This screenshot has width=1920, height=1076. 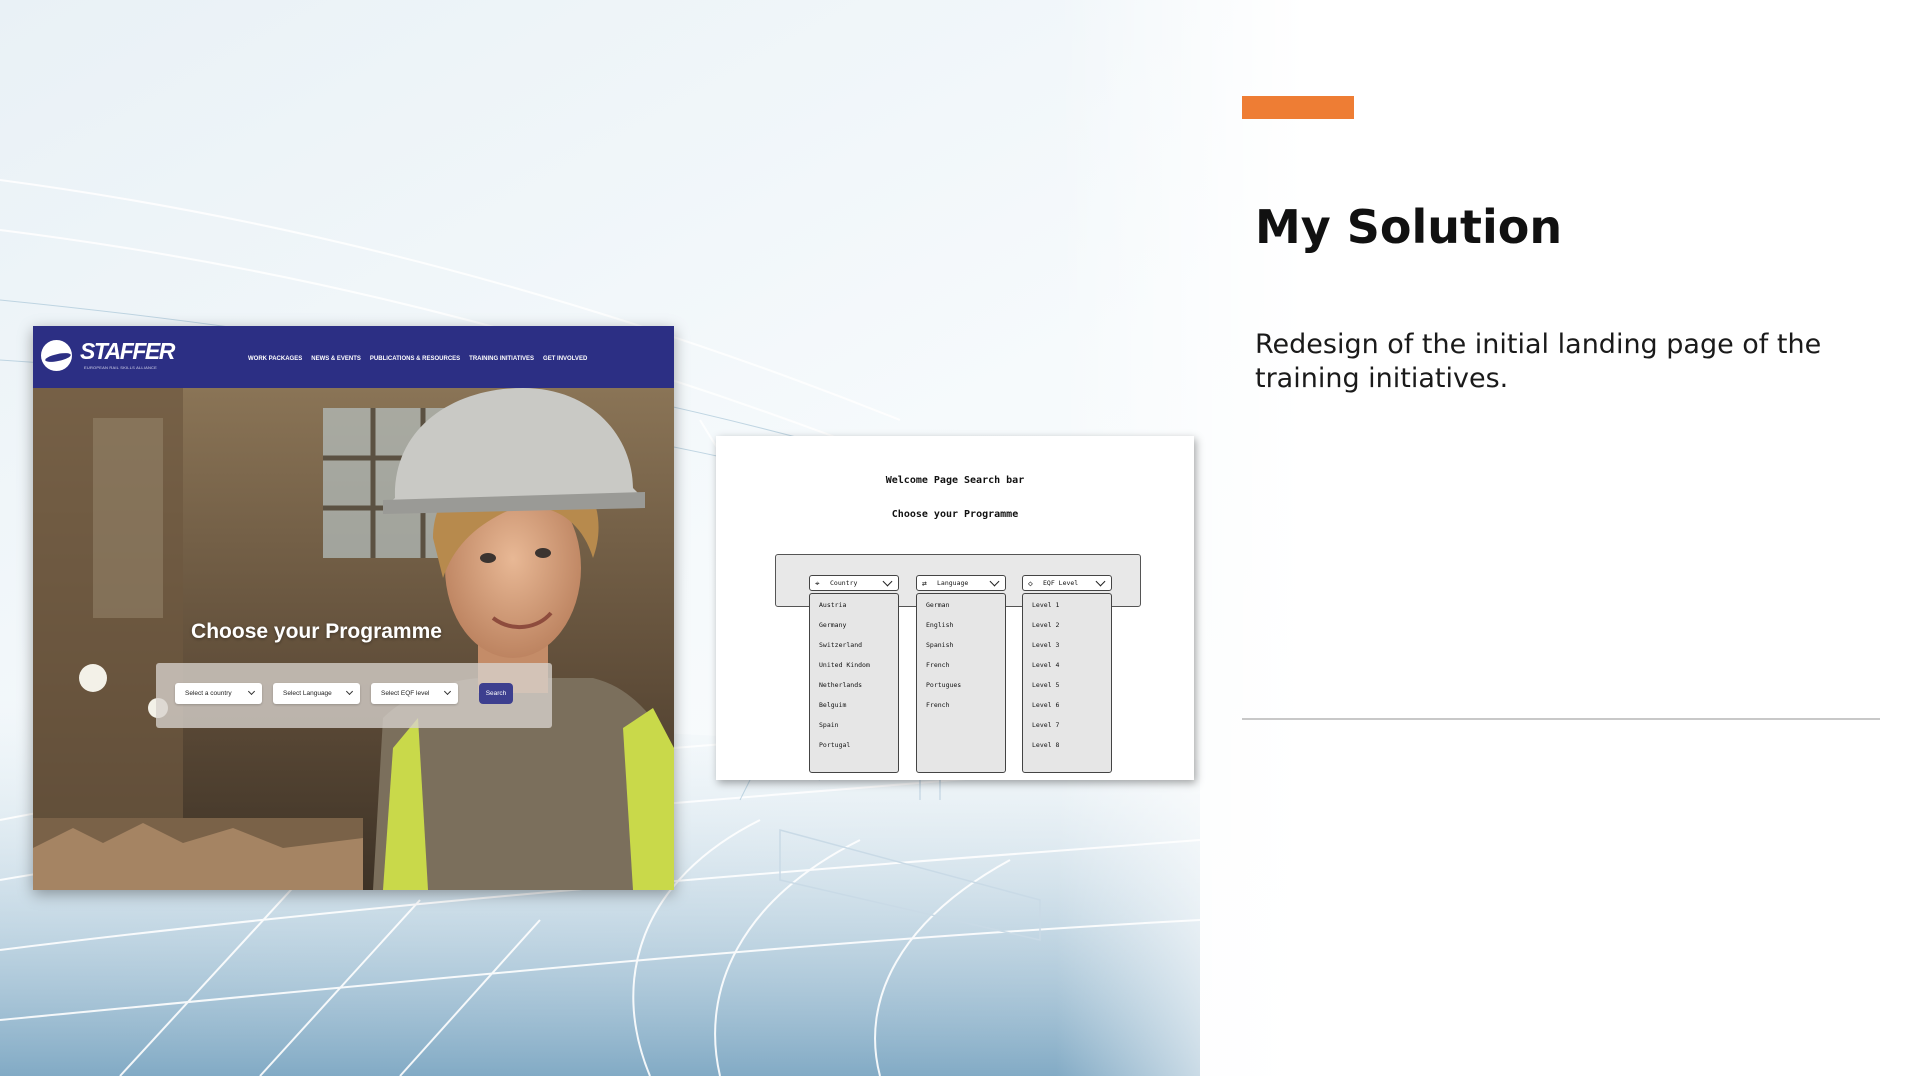 What do you see at coordinates (832, 705) in the screenshot?
I see `list-item: Belguim` at bounding box center [832, 705].